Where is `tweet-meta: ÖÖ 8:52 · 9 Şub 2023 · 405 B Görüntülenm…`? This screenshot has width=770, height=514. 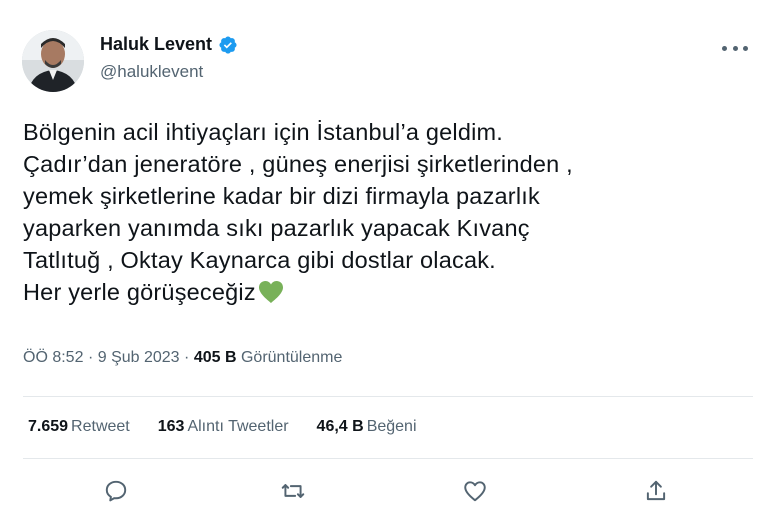 tweet-meta: ÖÖ 8:52 · 9 Şub 2023 · 405 B Görüntülenm… is located at coordinates (182, 358).